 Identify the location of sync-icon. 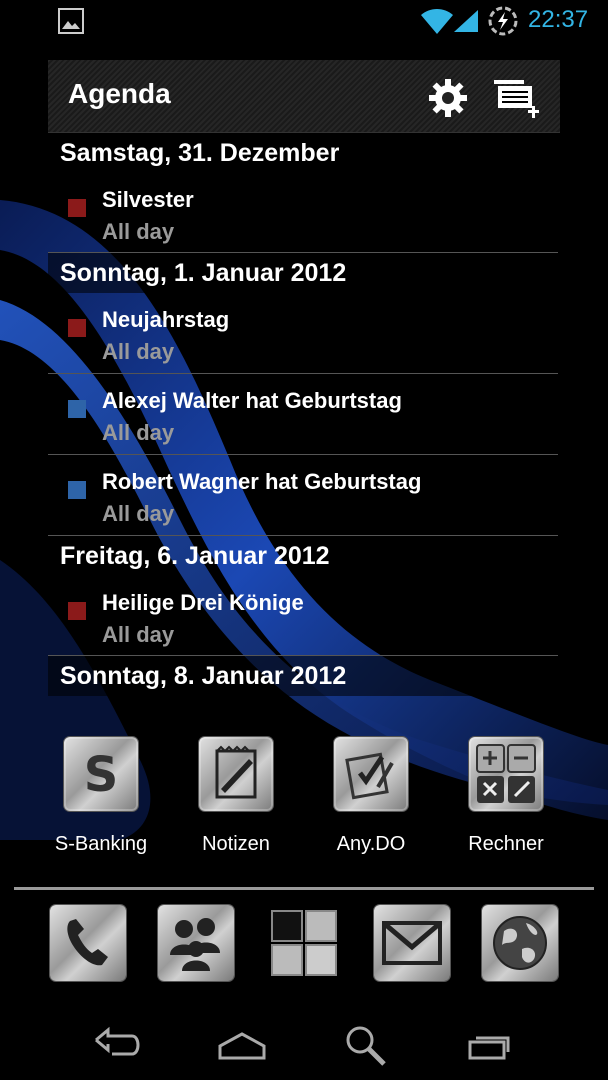
(503, 21).